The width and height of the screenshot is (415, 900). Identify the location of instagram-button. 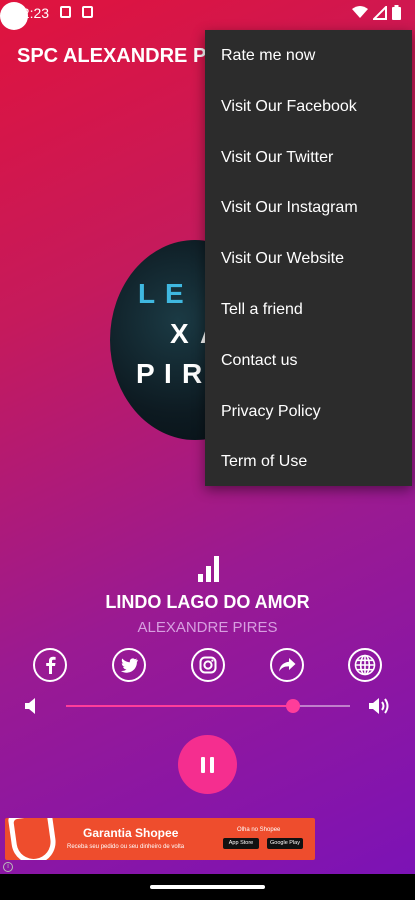
(208, 665).